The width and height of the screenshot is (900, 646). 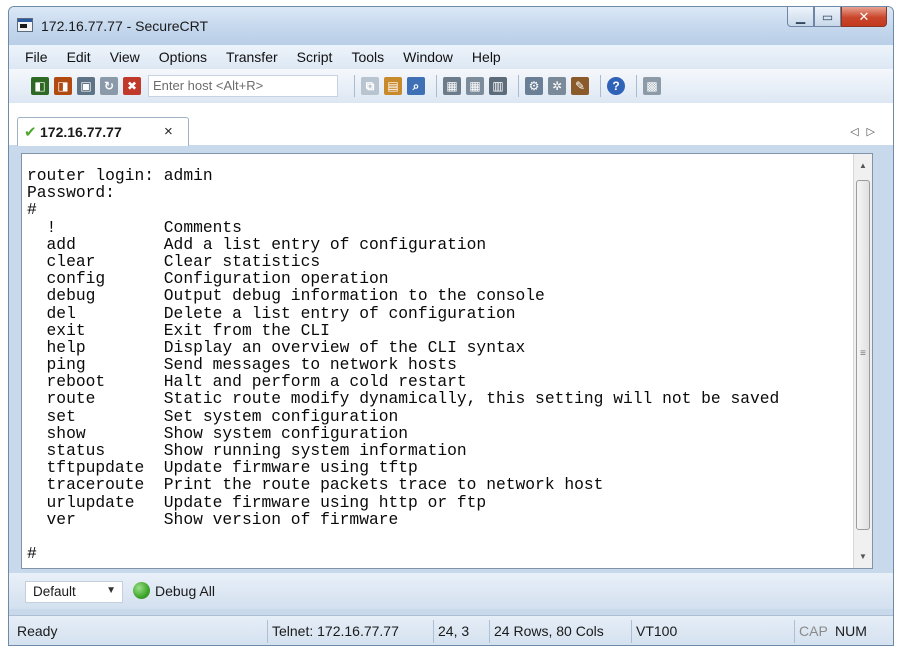 What do you see at coordinates (25, 25) in the screenshot?
I see `securecrt-app-icon` at bounding box center [25, 25].